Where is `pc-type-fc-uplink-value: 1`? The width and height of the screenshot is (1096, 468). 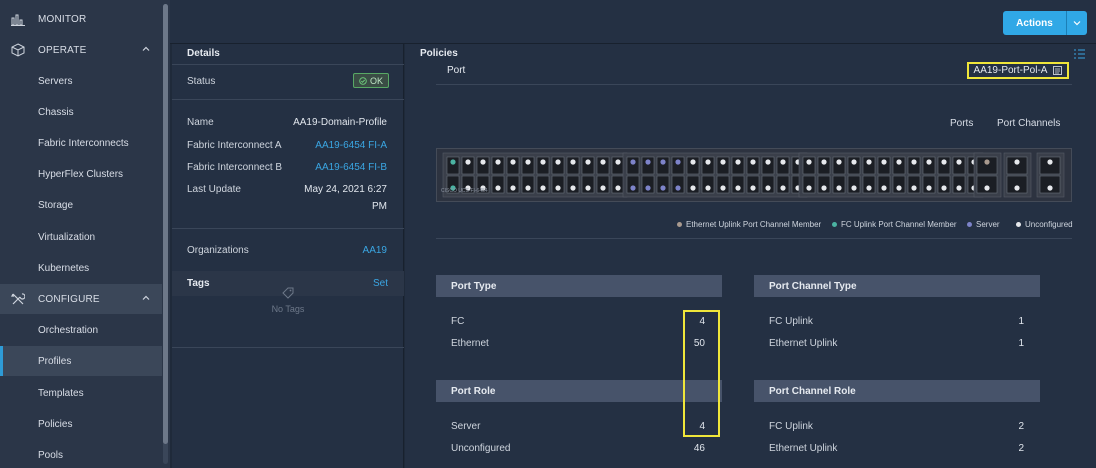 pc-type-fc-uplink-value: 1 is located at coordinates (1021, 321).